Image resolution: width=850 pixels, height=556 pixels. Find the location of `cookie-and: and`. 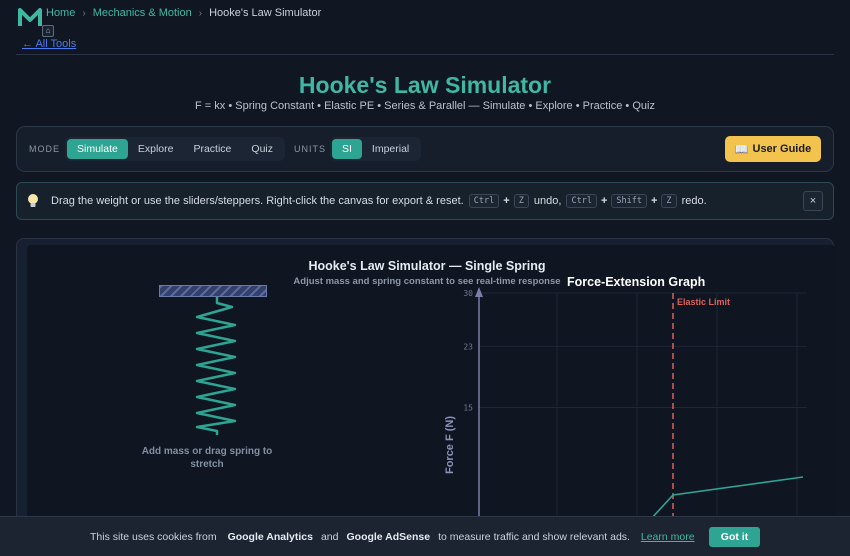

cookie-and: and is located at coordinates (329, 537).